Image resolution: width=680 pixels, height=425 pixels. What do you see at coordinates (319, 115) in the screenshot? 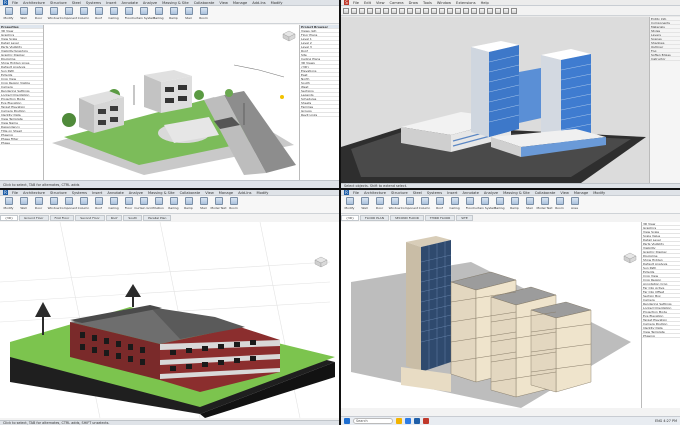
I see `browser-tree-item: Revit Links` at bounding box center [319, 115].